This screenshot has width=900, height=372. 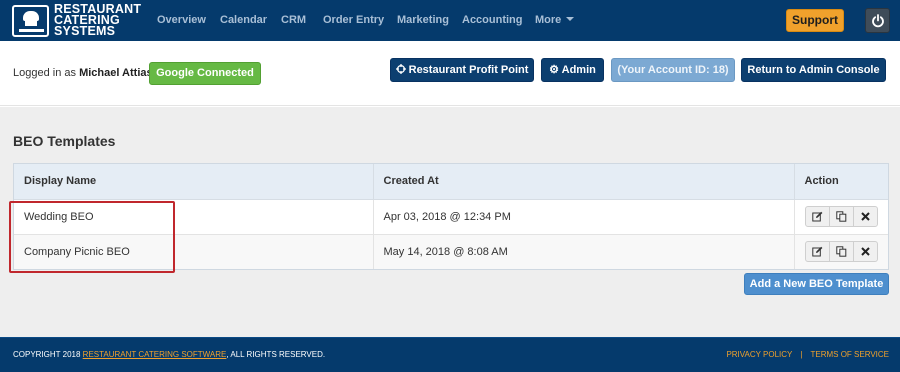 I want to click on nav-more-dropdown: More, so click(x=555, y=20).